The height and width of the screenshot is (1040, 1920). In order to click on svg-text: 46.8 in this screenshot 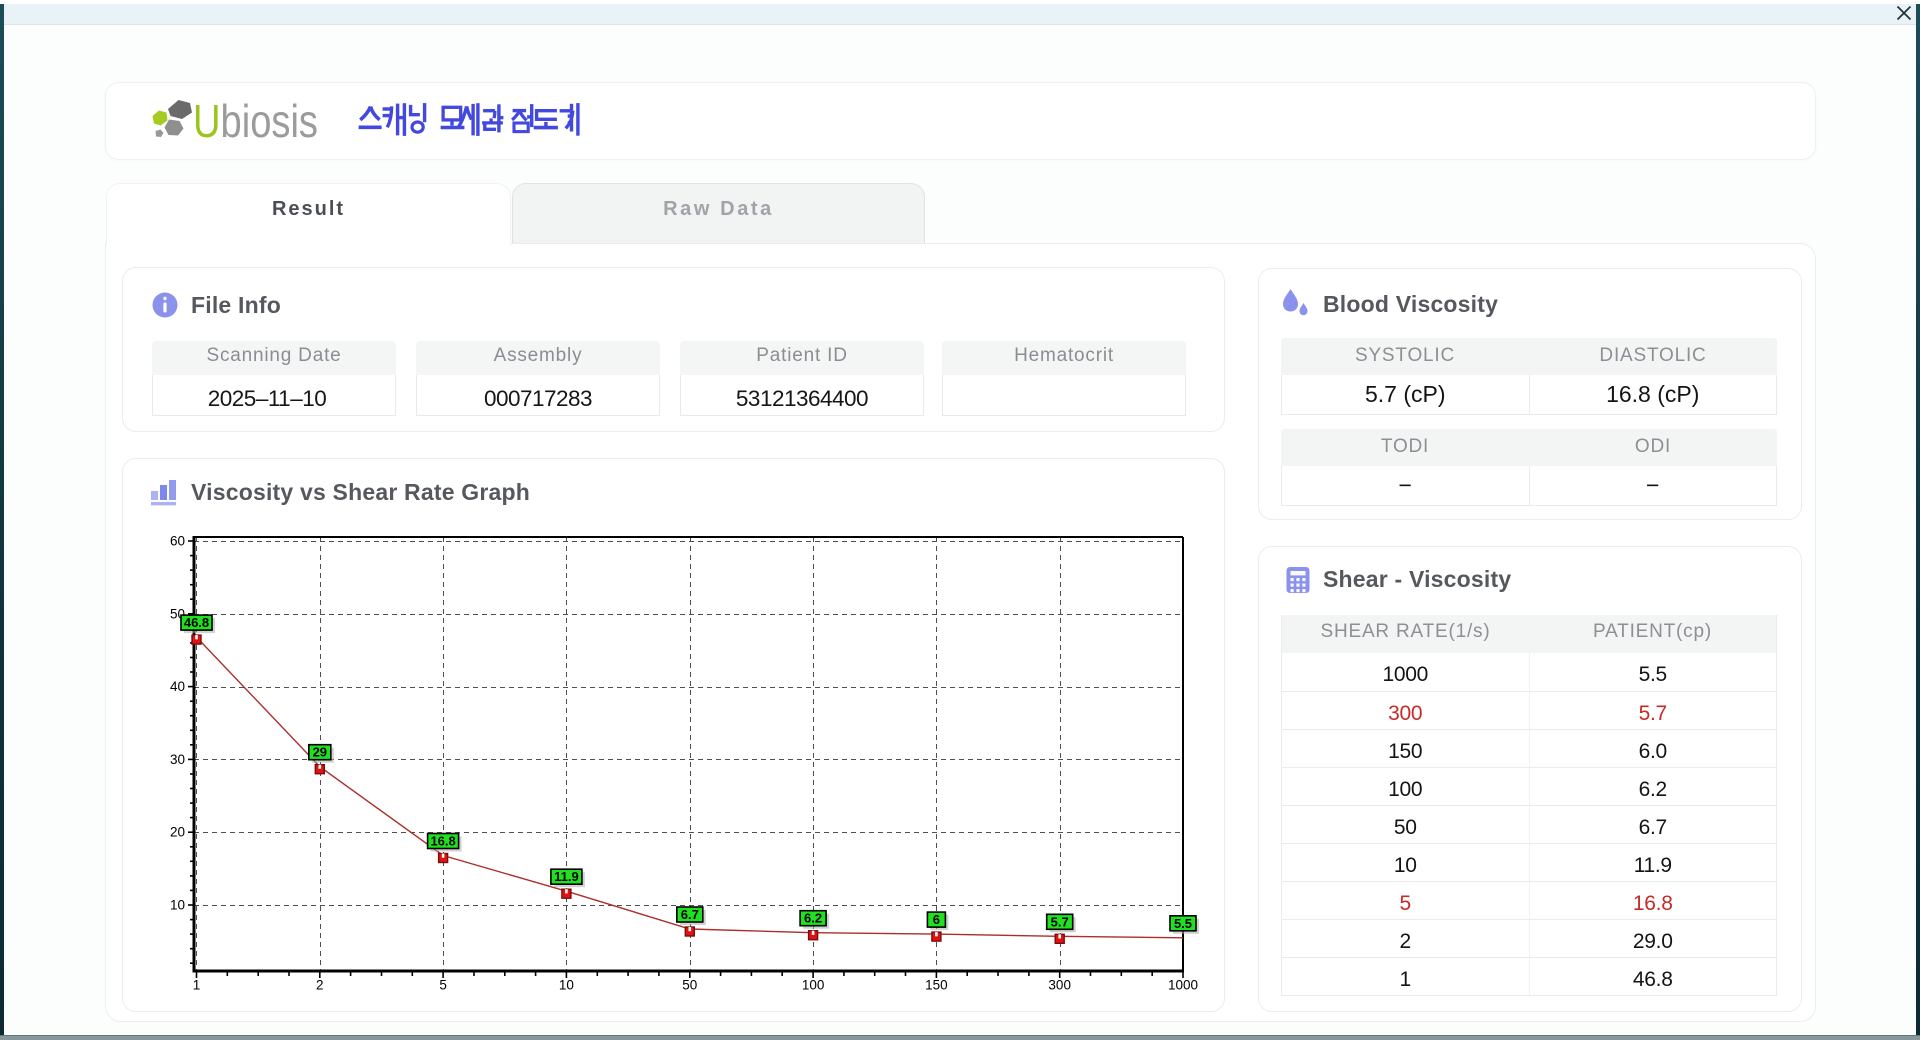, I will do `click(196, 622)`.